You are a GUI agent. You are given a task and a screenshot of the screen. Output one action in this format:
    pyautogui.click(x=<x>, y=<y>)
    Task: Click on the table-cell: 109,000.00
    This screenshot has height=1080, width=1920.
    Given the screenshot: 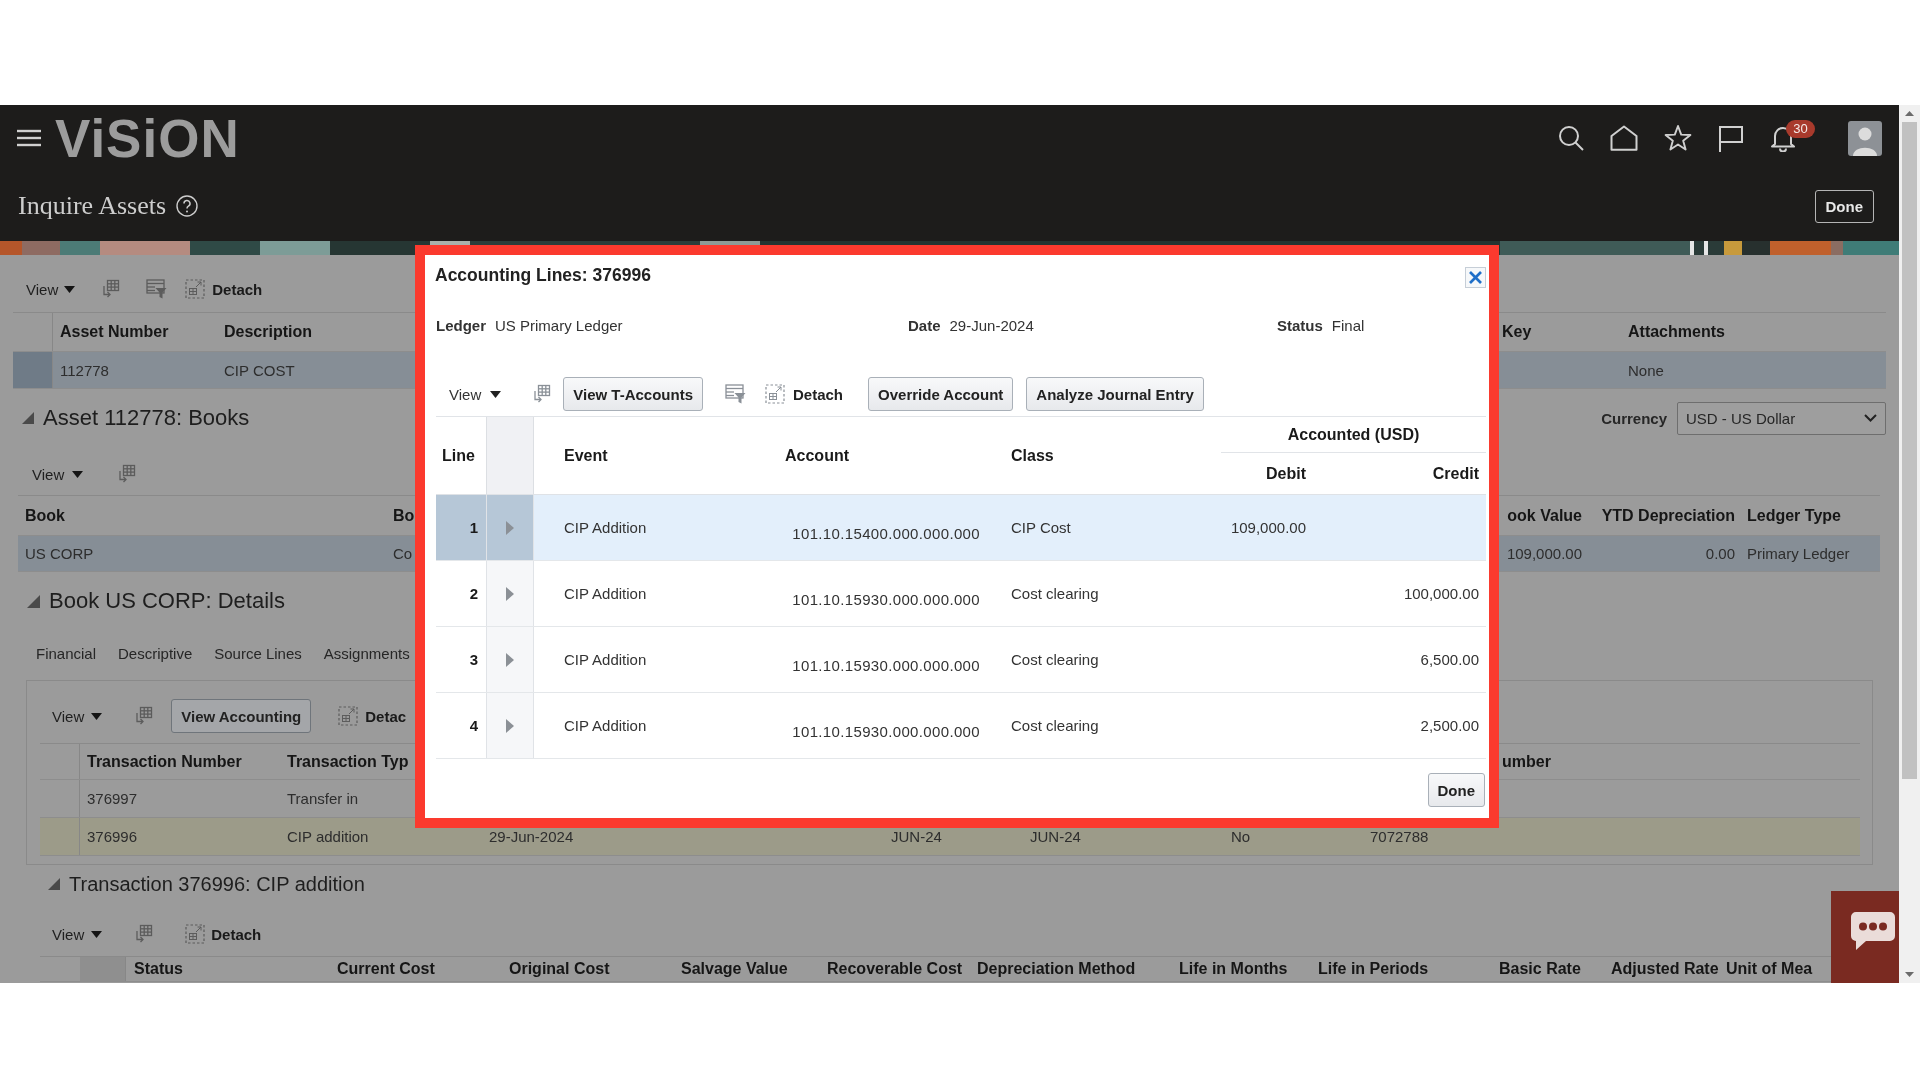 What is the action you would take?
    pyautogui.click(x=1544, y=553)
    